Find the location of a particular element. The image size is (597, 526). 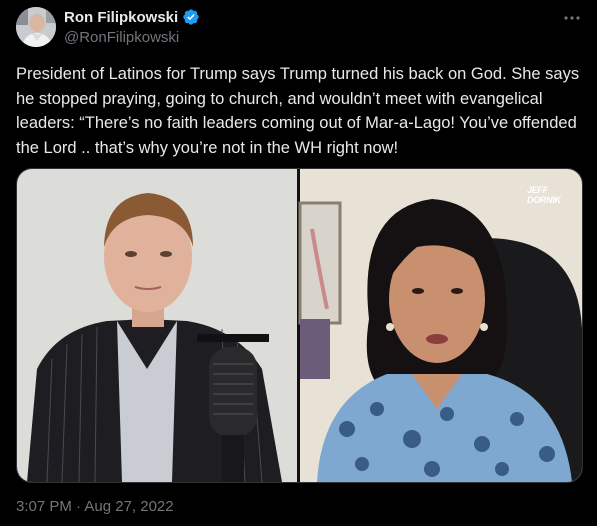

author-name-row: Ron Filipkowski is located at coordinates (132, 17).